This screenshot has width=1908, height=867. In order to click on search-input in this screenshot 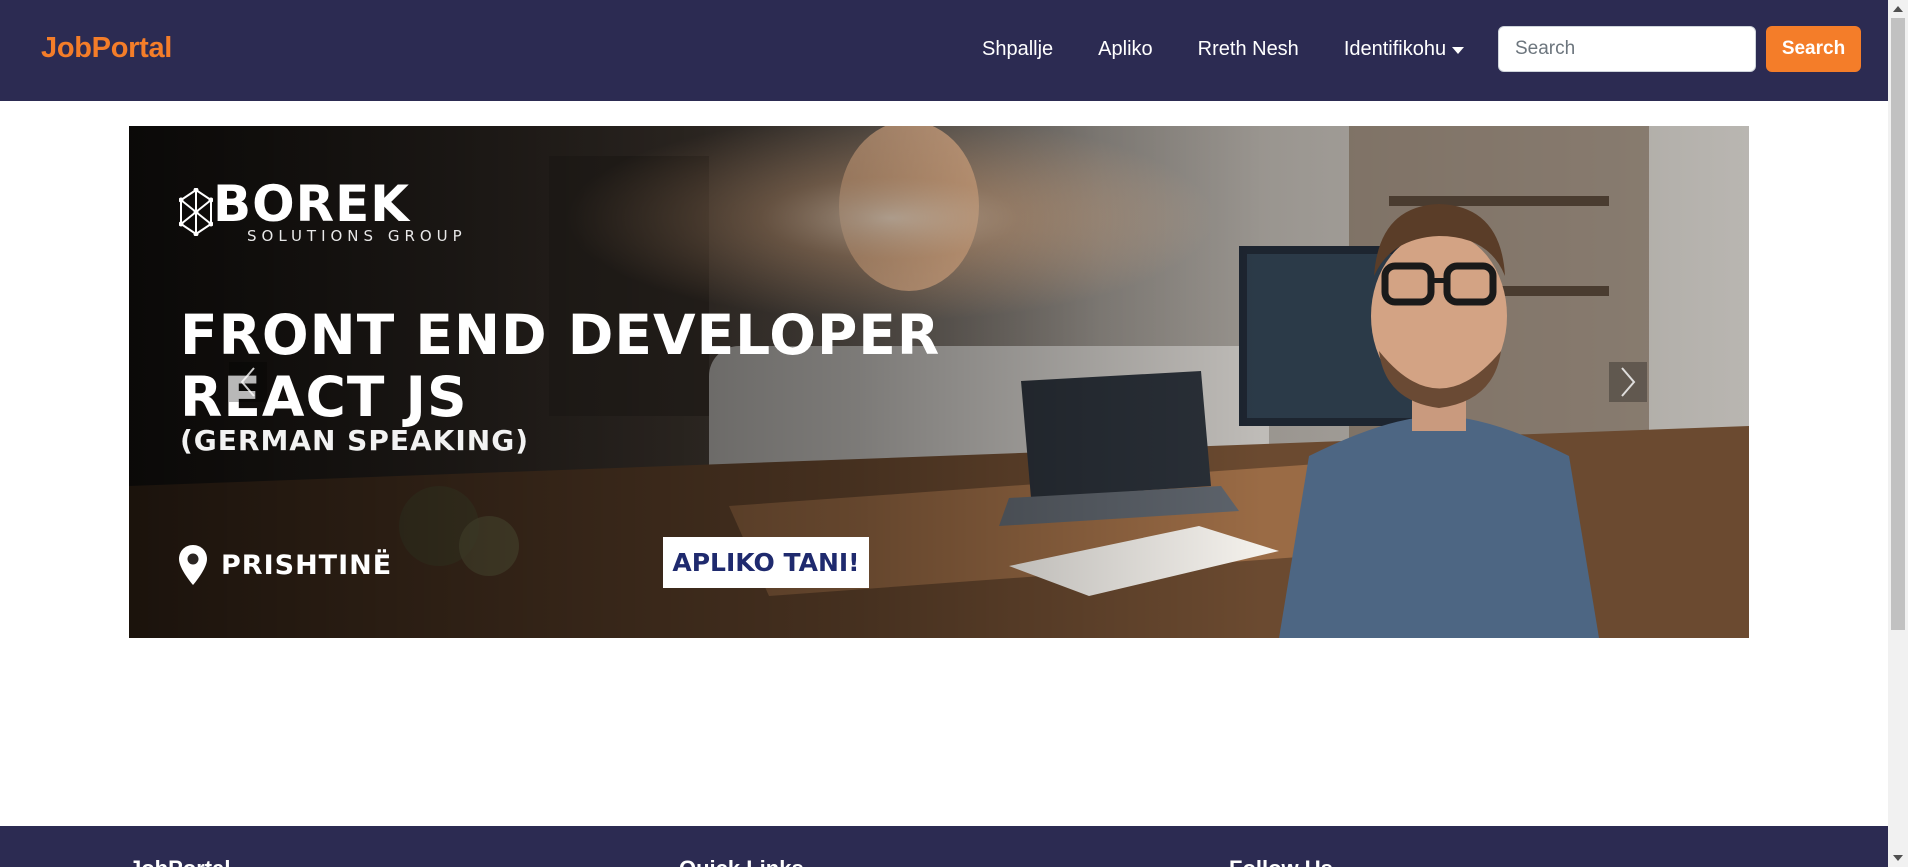, I will do `click(1627, 49)`.